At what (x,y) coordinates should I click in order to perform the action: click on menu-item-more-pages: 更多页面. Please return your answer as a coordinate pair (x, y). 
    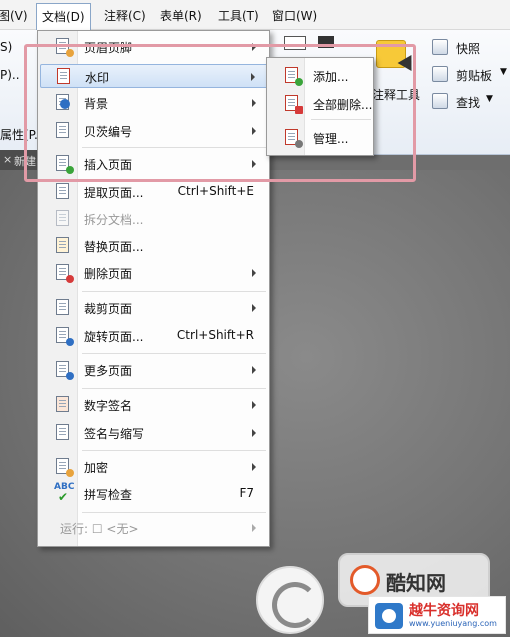
    Looking at the image, I should click on (154, 370).